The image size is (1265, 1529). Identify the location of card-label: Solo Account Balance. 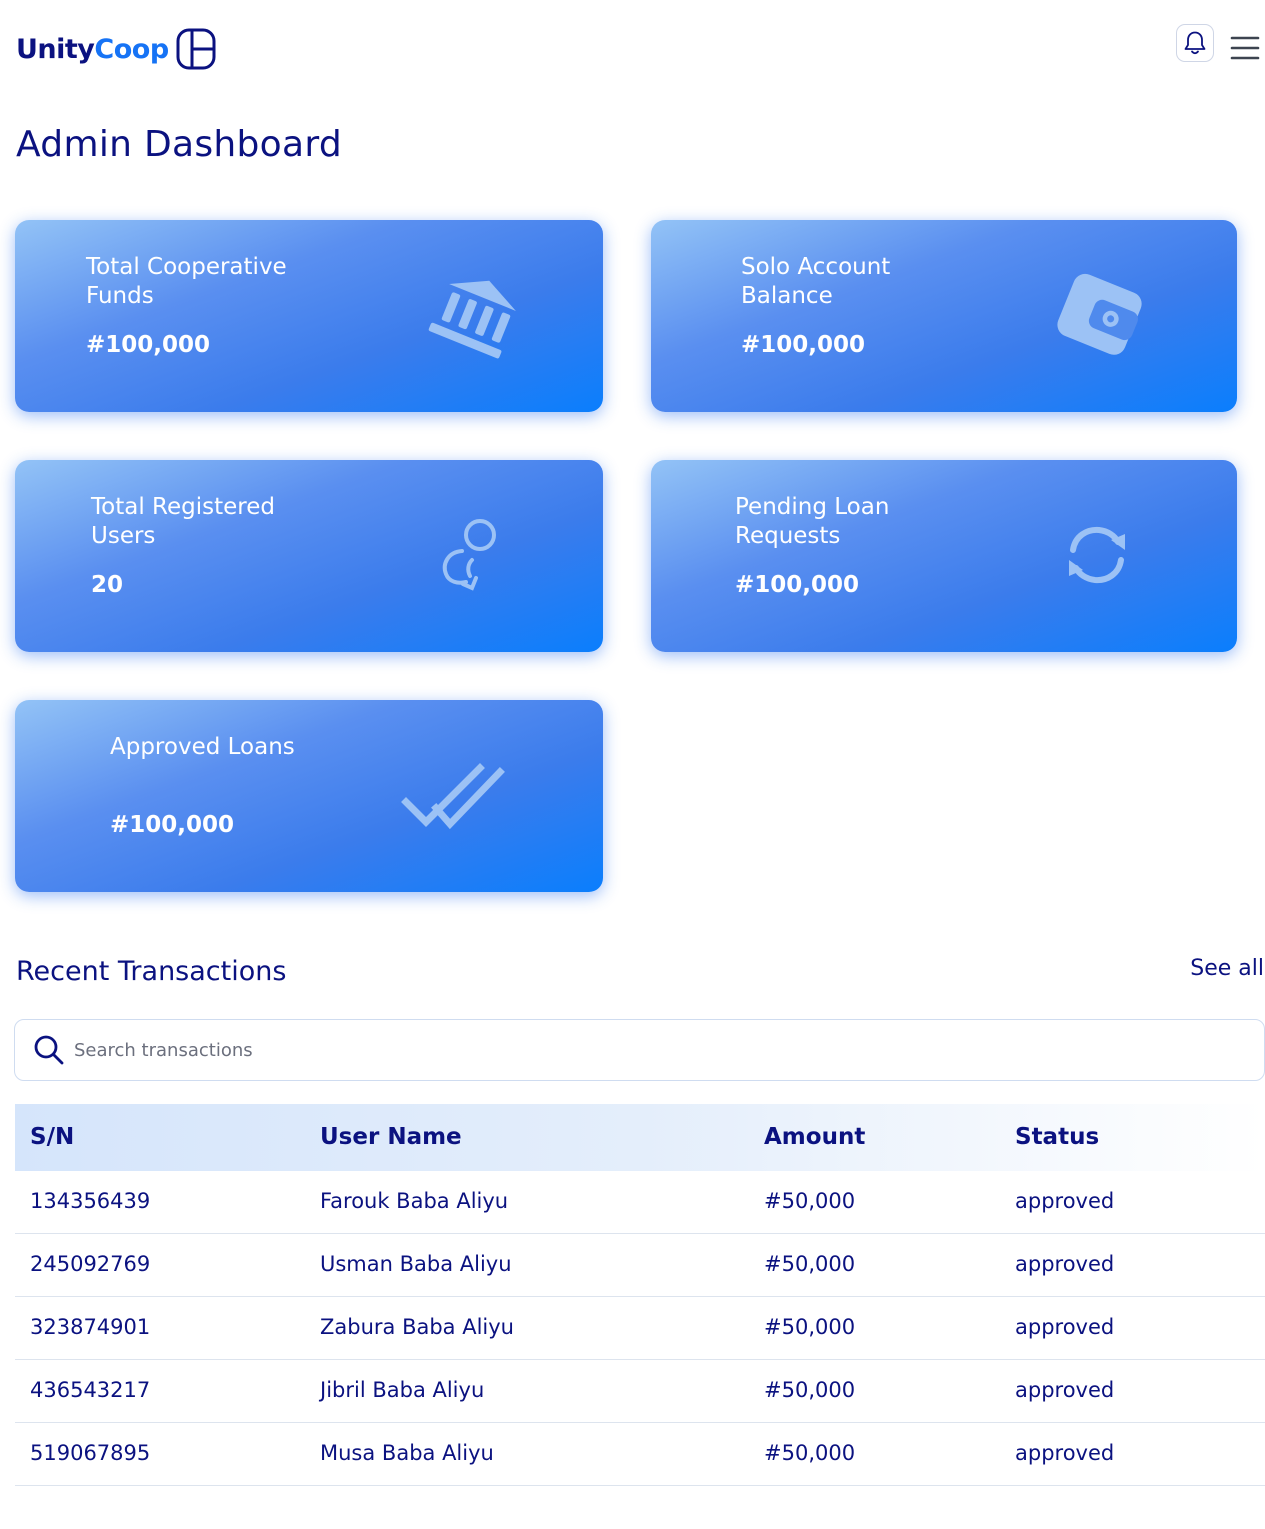
(816, 281).